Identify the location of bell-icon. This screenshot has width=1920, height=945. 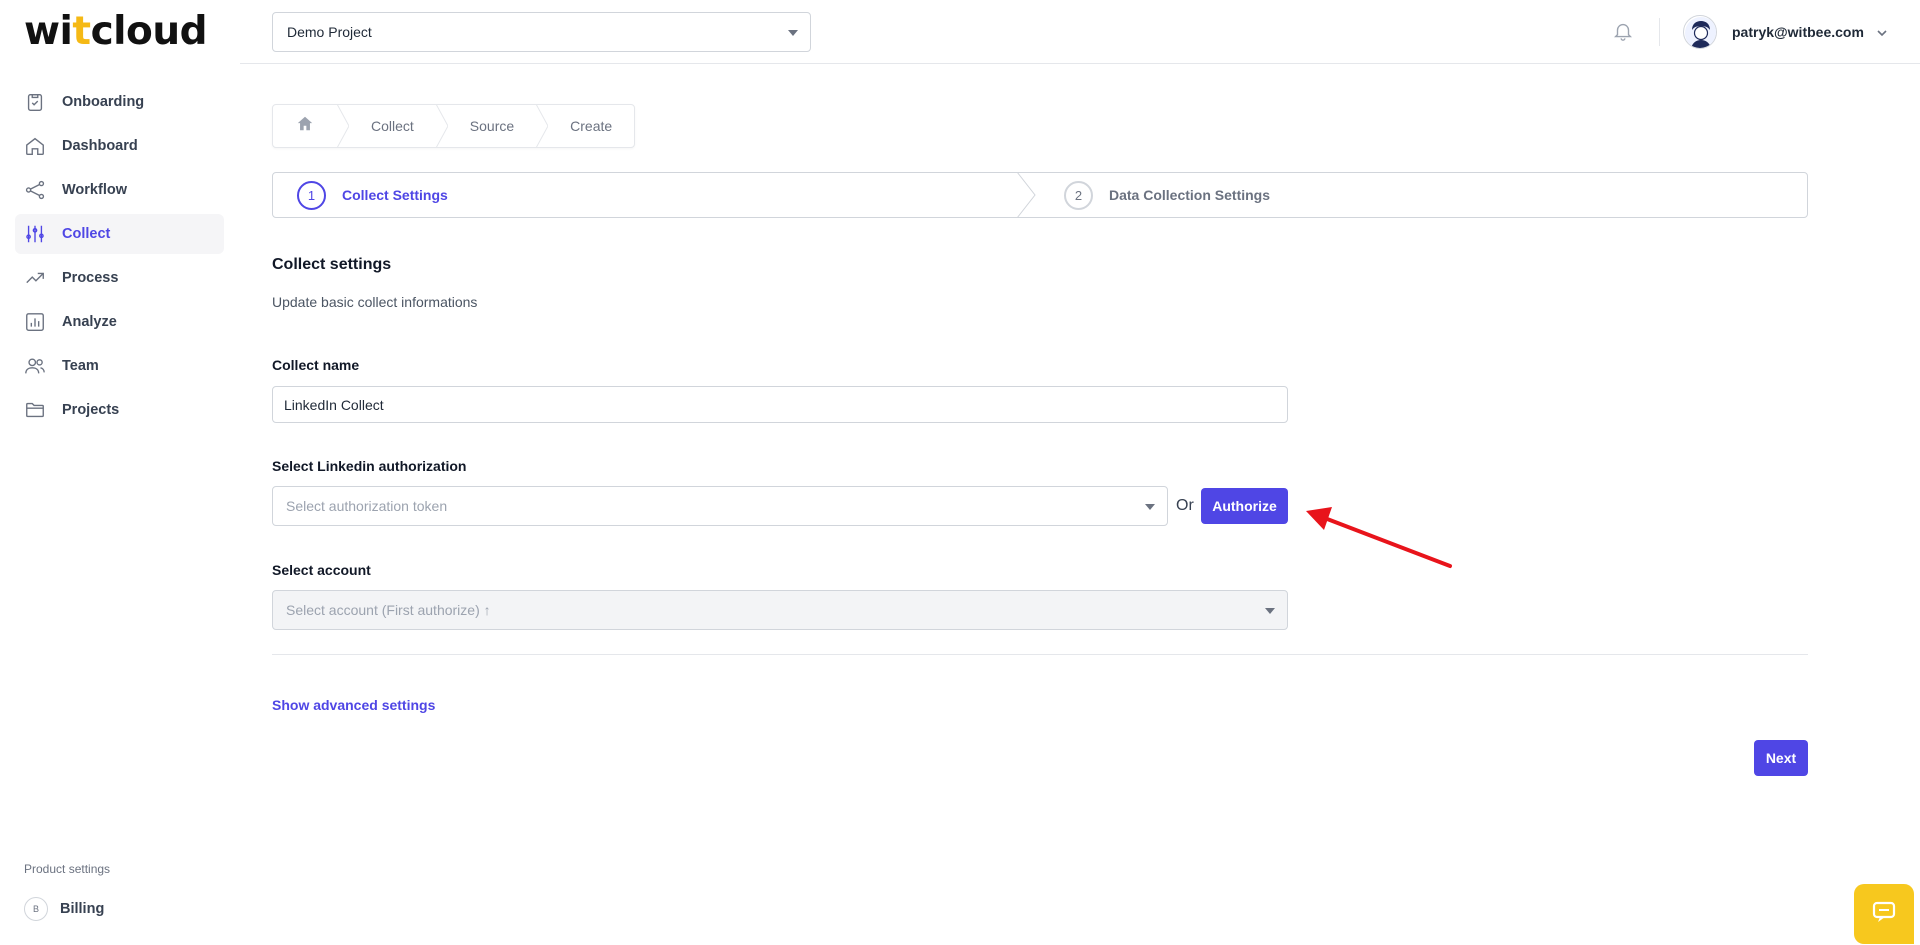
(1623, 32).